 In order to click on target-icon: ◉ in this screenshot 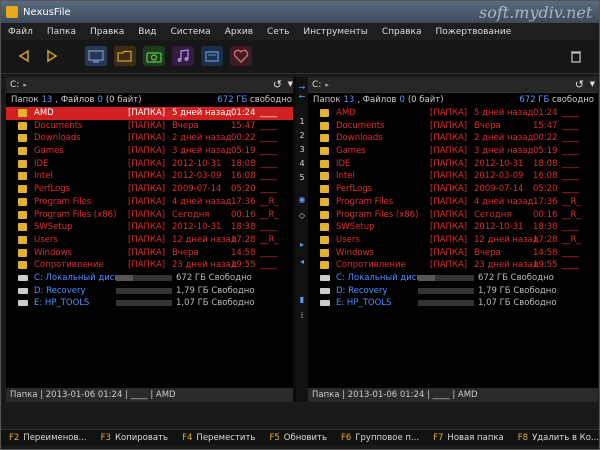, I will do `click(302, 199)`.